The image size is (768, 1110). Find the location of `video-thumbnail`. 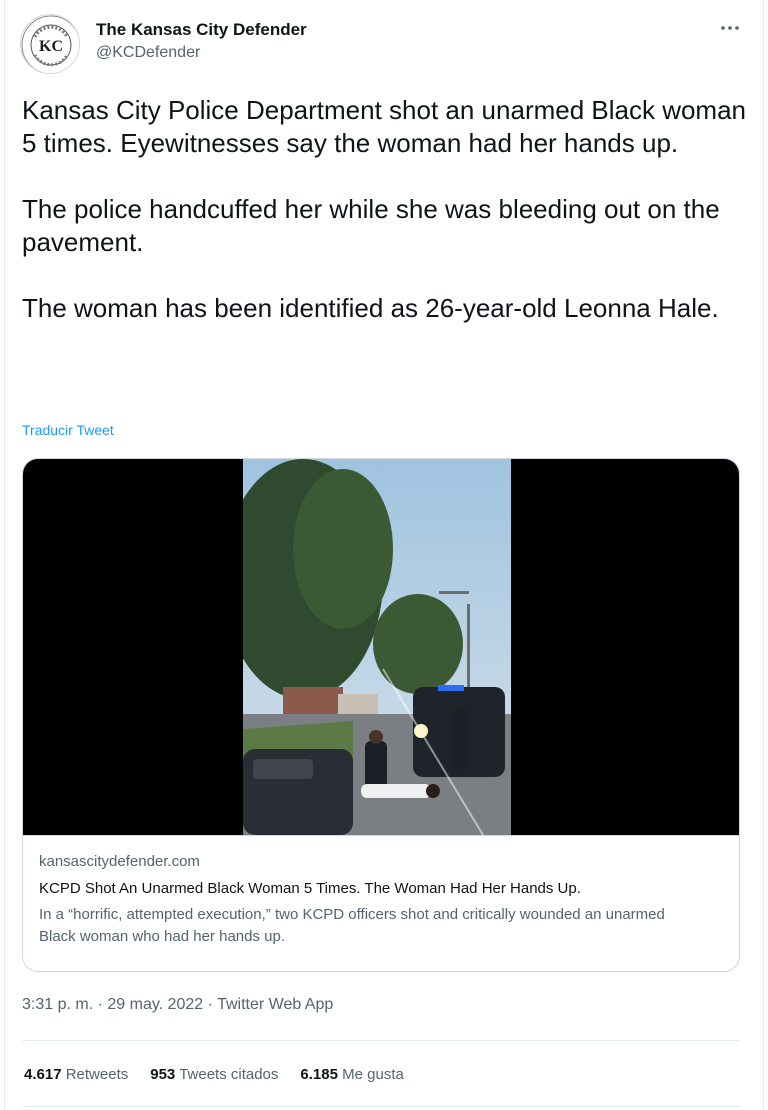

video-thumbnail is located at coordinates (377, 647).